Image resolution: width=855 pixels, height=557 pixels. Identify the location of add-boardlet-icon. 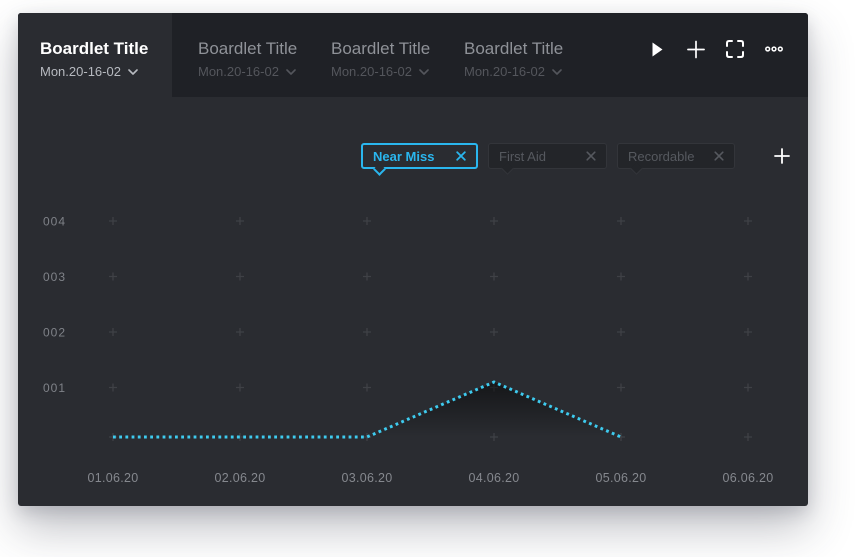
(696, 49).